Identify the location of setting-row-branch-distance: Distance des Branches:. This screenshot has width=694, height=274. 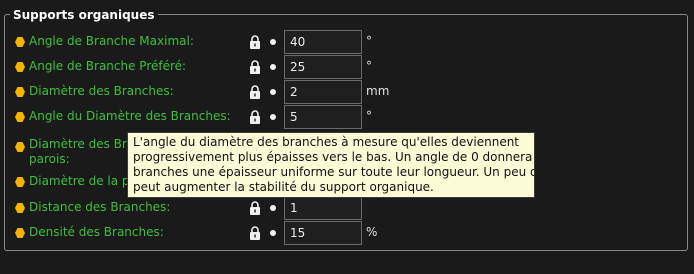
(347, 208).